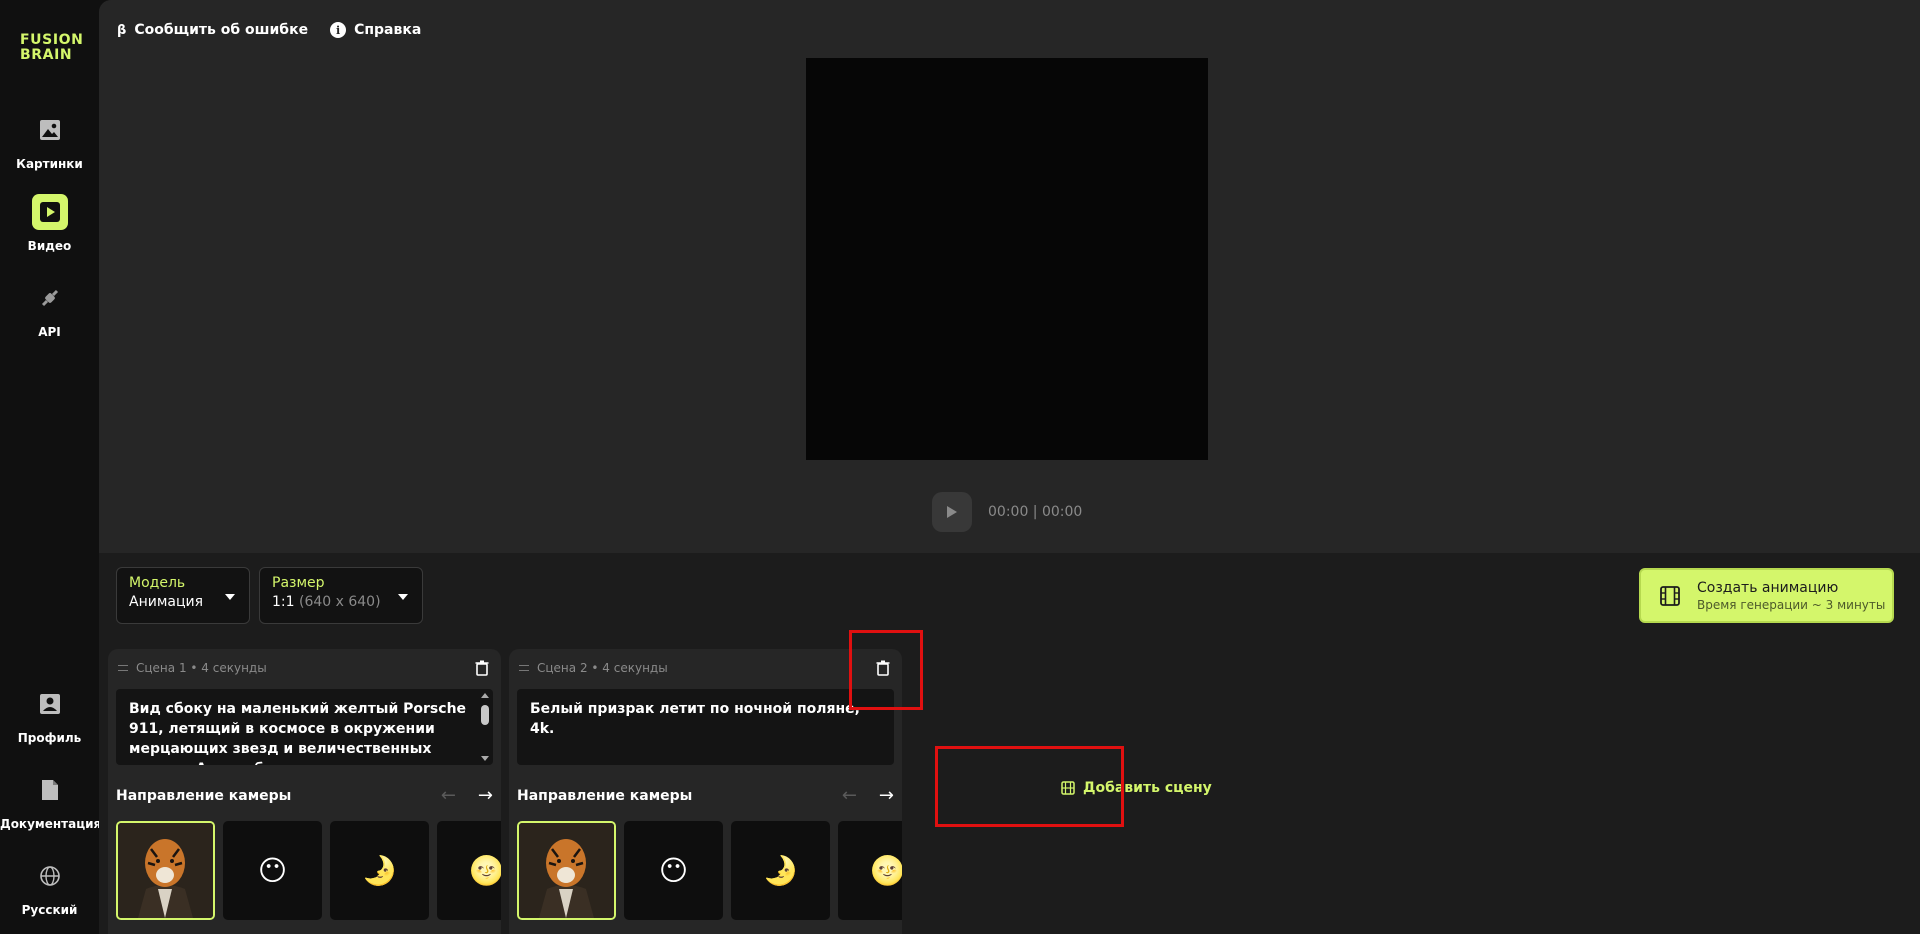  Describe the element at coordinates (338, 30) in the screenshot. I see `info-icon: i` at that location.